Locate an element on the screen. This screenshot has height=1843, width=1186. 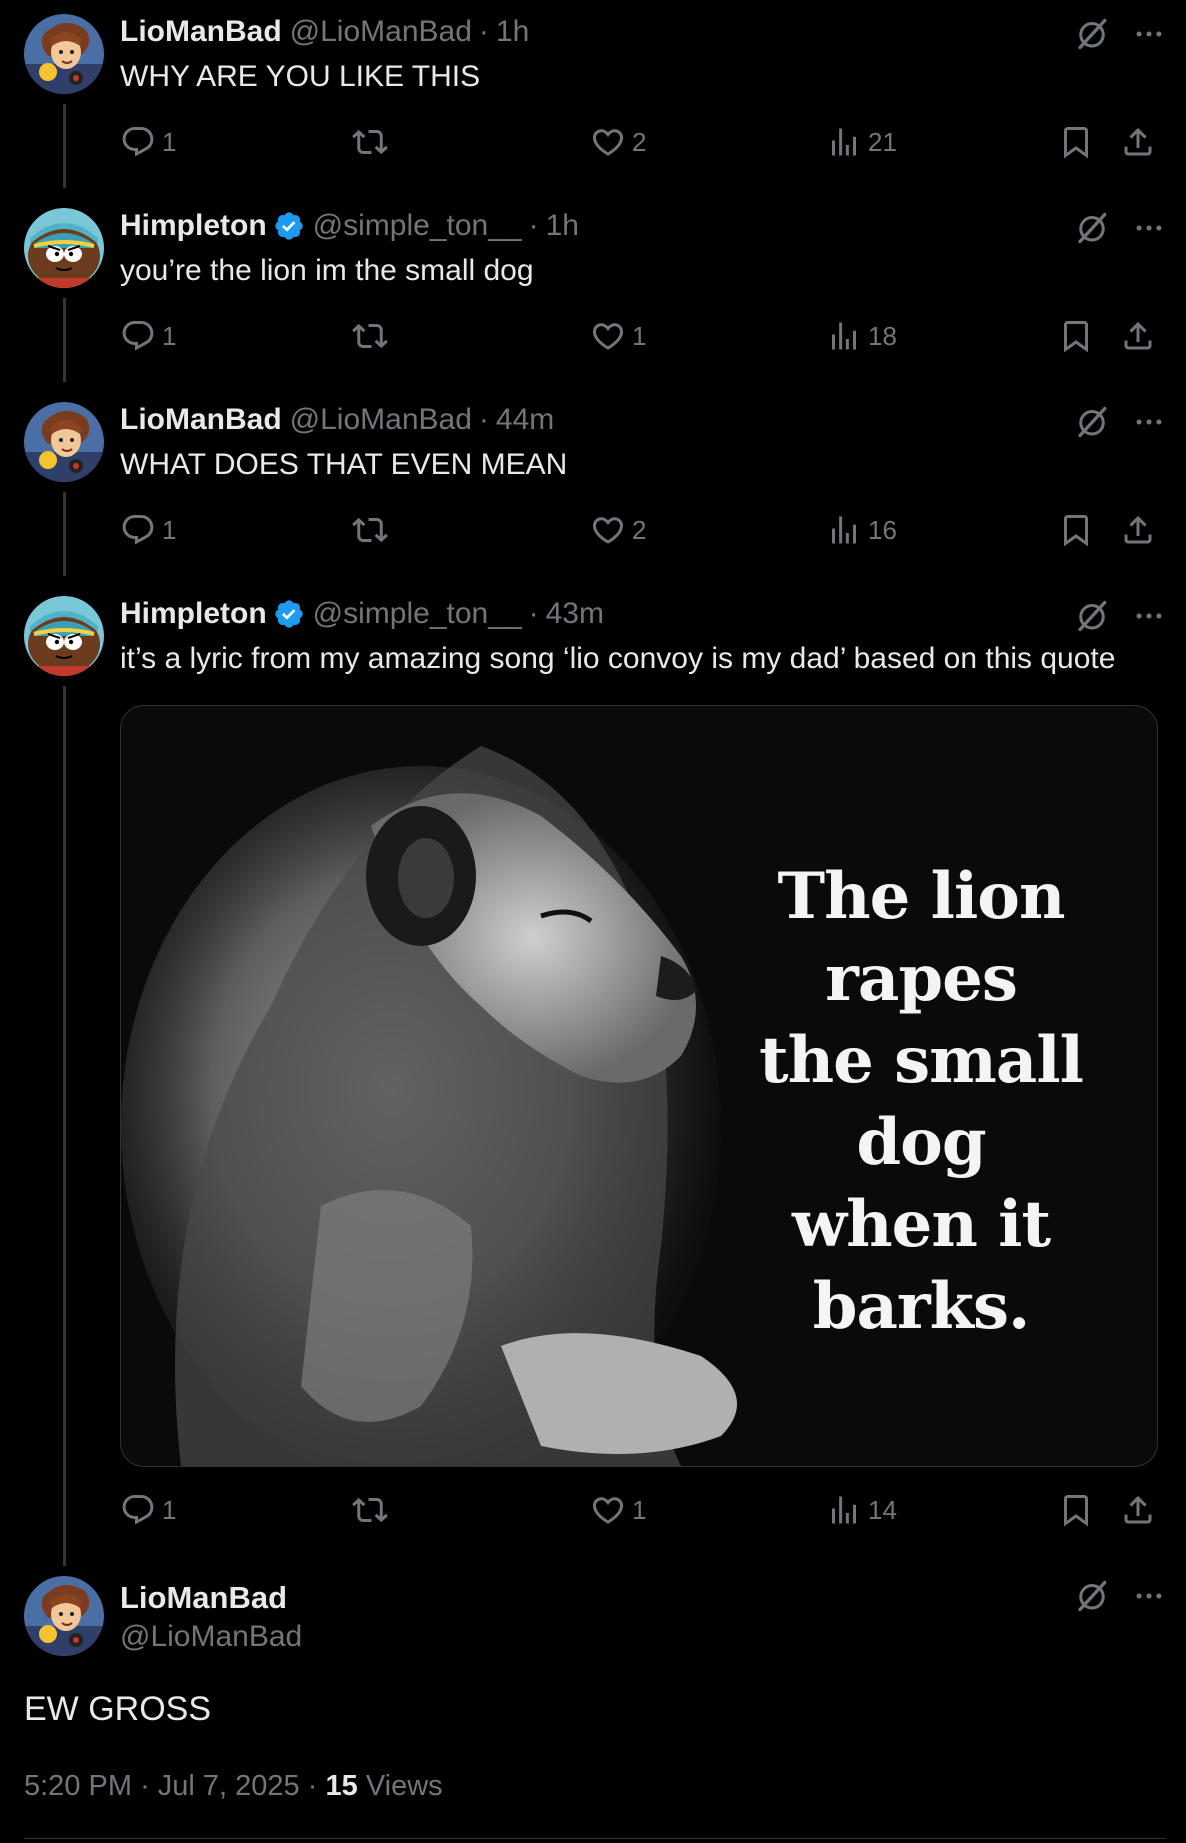
quote-line: when it barks. is located at coordinates (921, 1265).